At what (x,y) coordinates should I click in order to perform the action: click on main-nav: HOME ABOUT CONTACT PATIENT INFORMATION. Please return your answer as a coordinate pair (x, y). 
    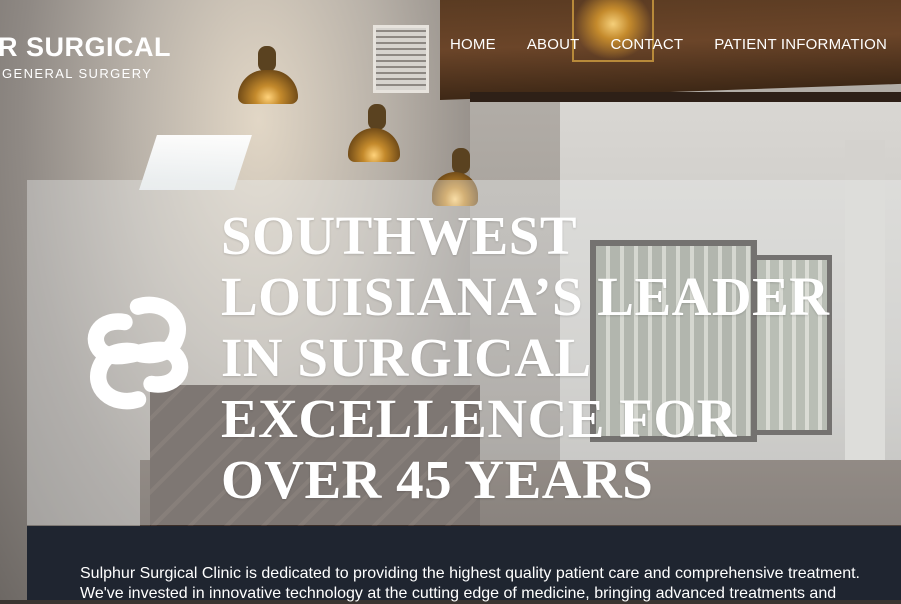
    Looking at the image, I should click on (668, 44).